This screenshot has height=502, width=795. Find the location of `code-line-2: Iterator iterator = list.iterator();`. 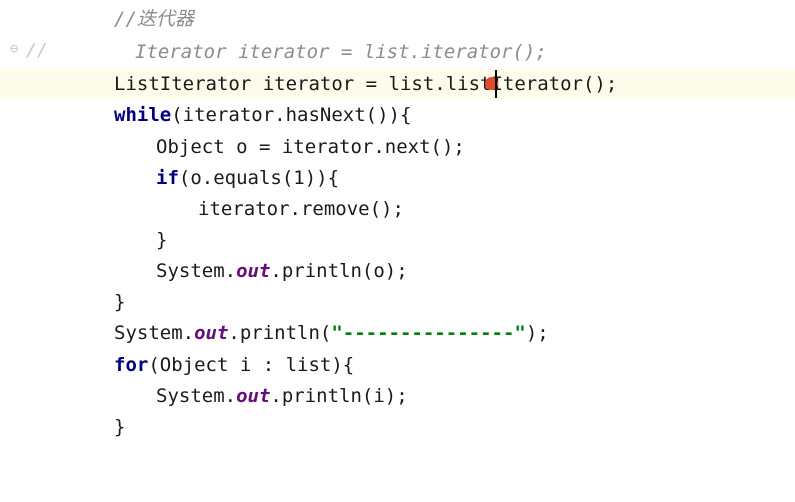

code-line-2: Iterator iterator = list.iterator(); is located at coordinates (397, 52).